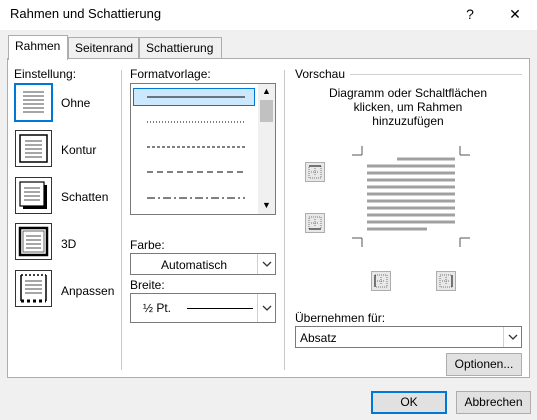 The height and width of the screenshot is (420, 537). What do you see at coordinates (147, 245) in the screenshot?
I see `farbe-label: Farbe:` at bounding box center [147, 245].